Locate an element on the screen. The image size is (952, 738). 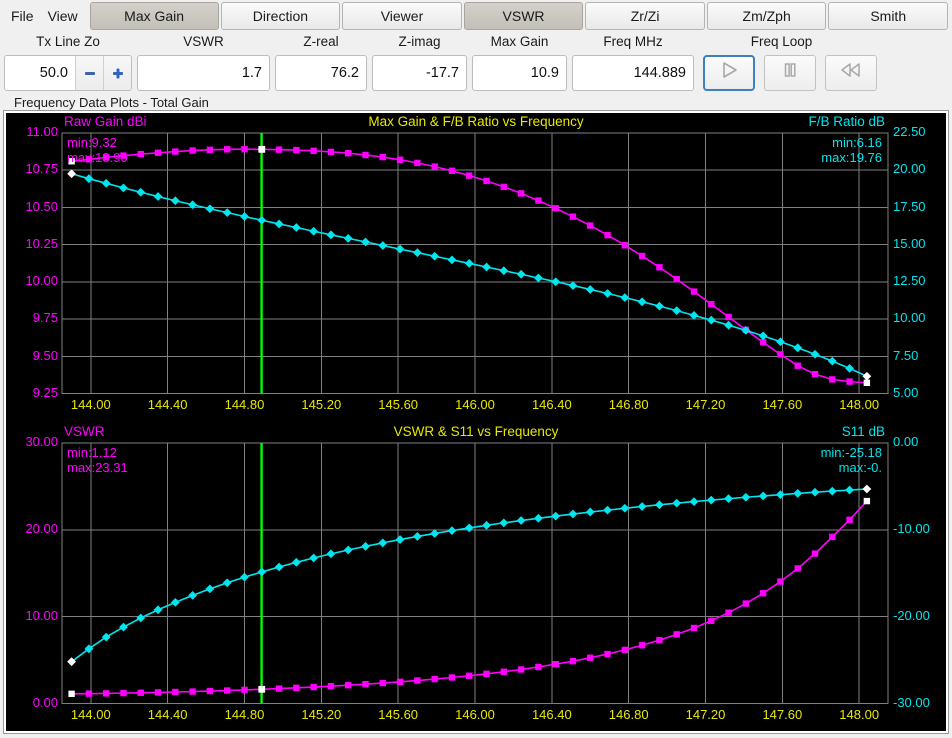
tab-max-gain: Max Gain is located at coordinates (154, 16).